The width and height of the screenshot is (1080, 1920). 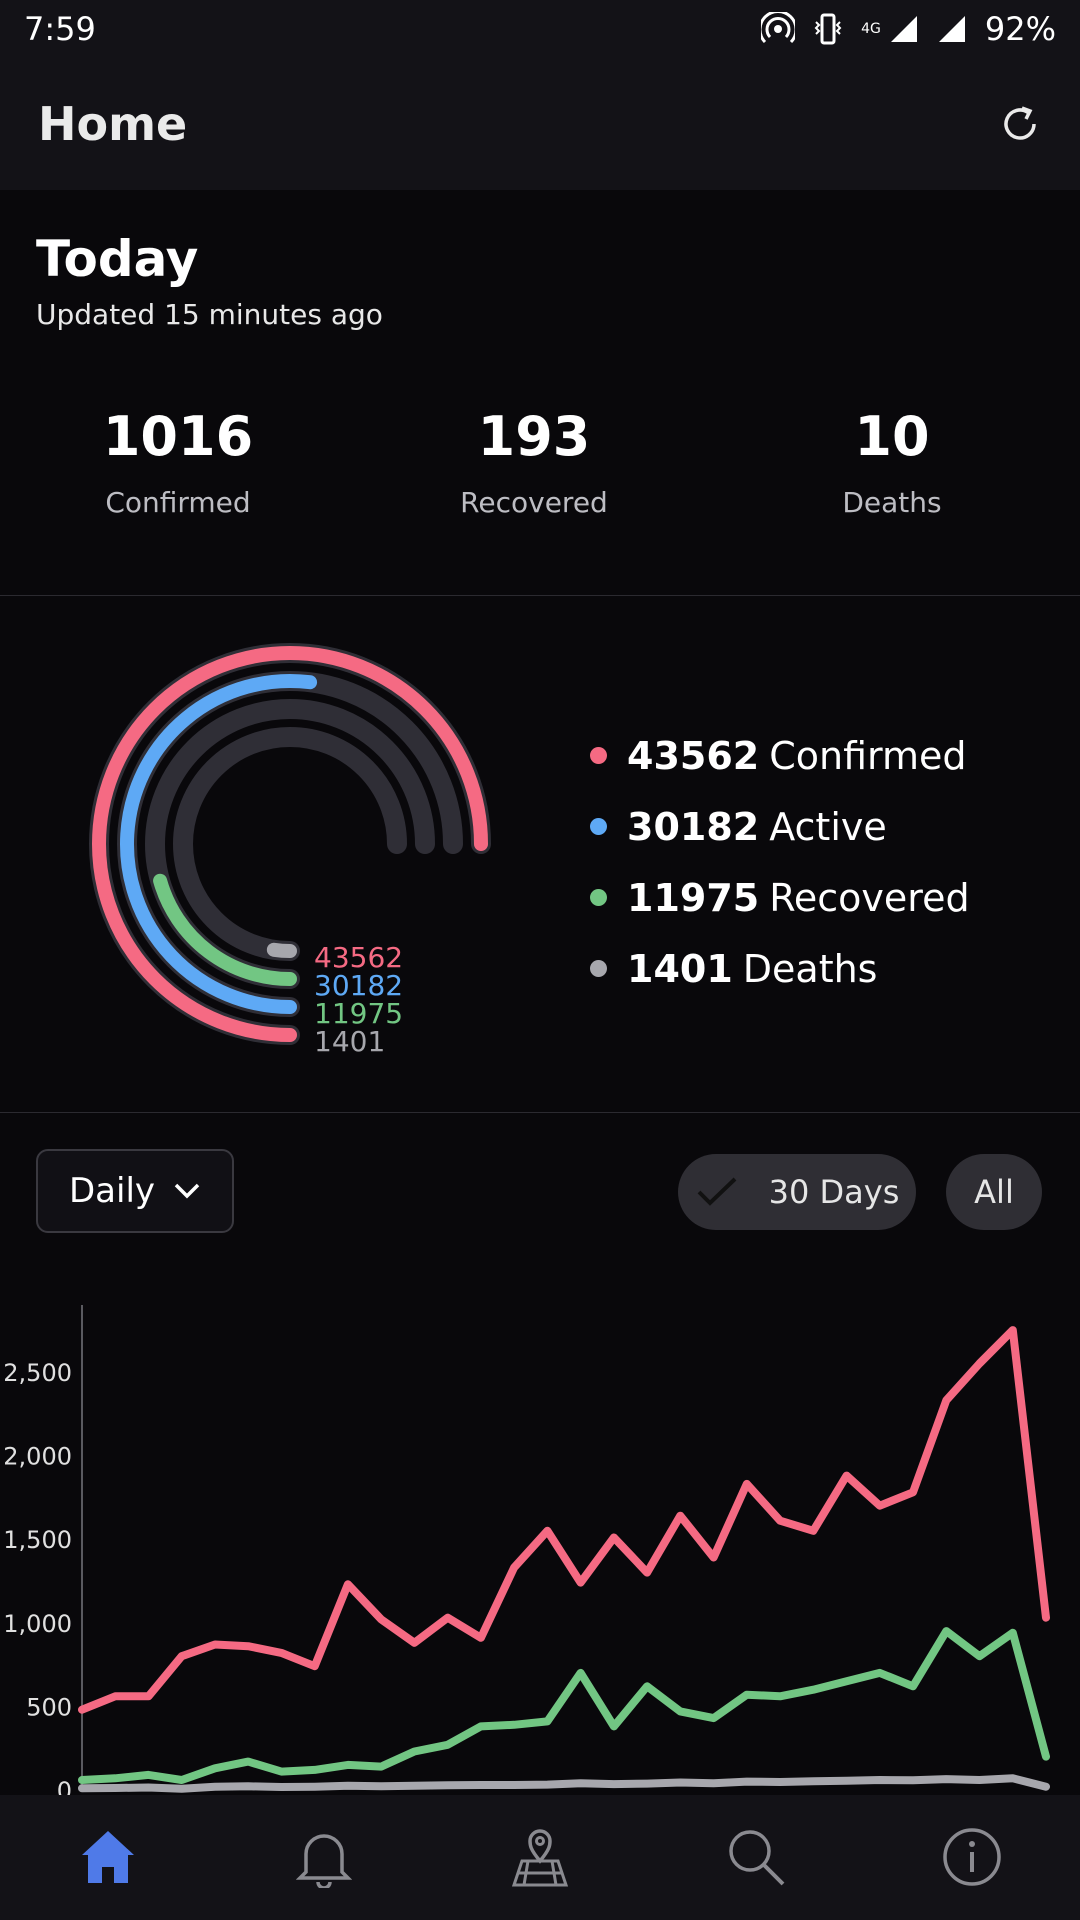 I want to click on nav-notifications, so click(x=324, y=1857).